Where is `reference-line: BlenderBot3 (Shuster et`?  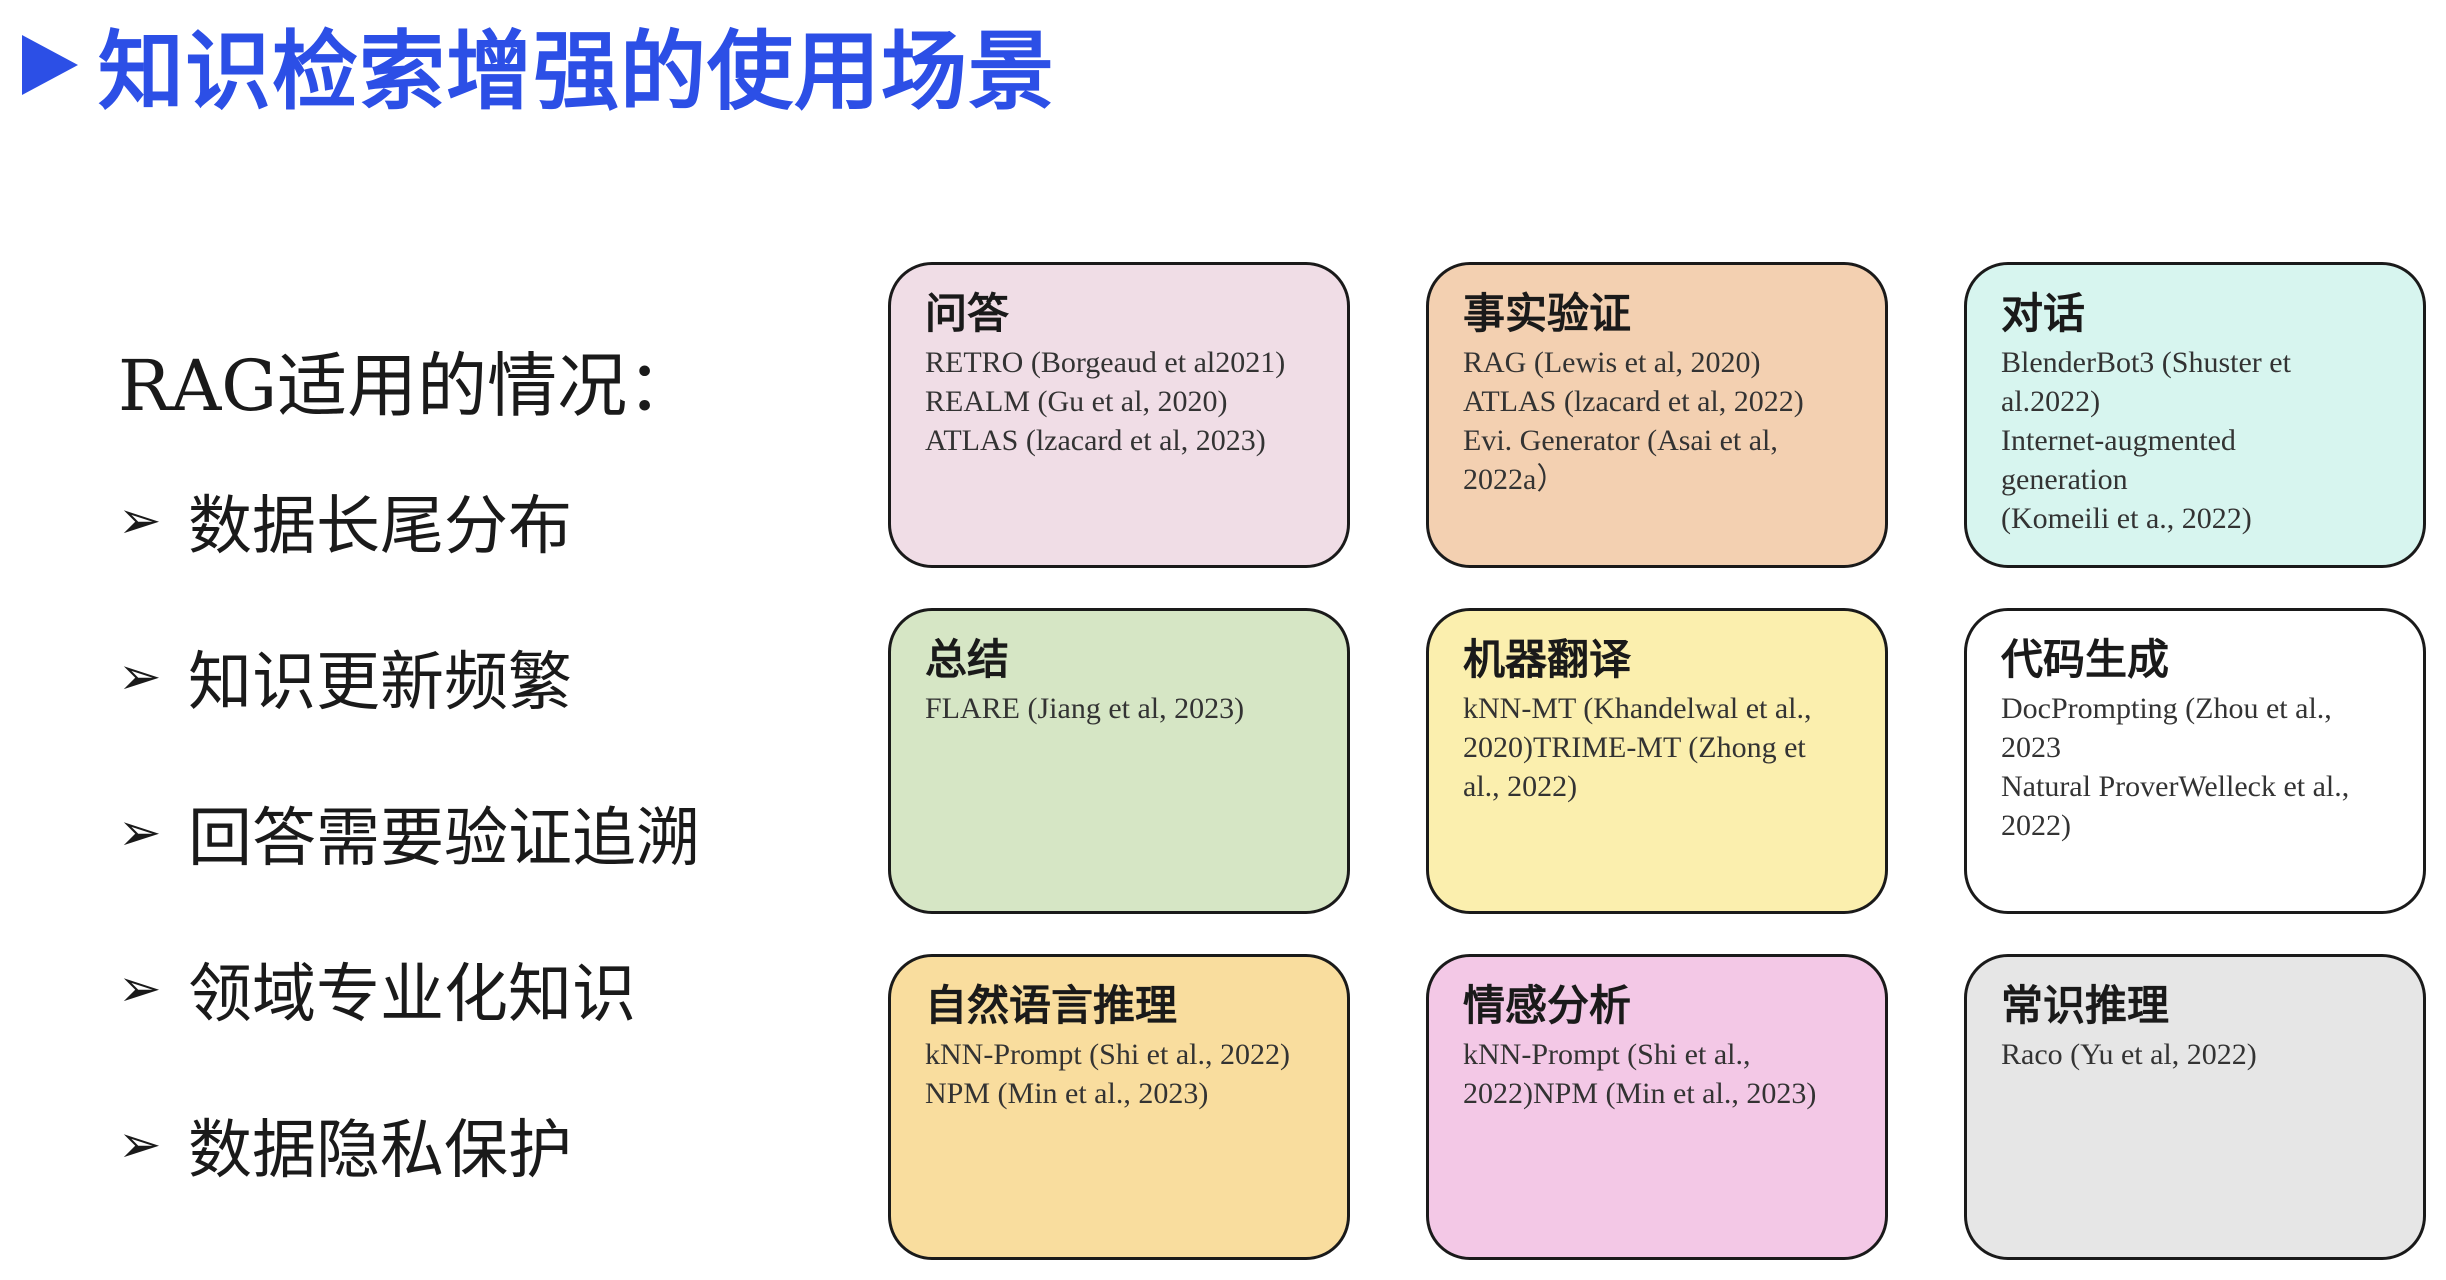
reference-line: BlenderBot3 (Shuster et is located at coordinates (2146, 362).